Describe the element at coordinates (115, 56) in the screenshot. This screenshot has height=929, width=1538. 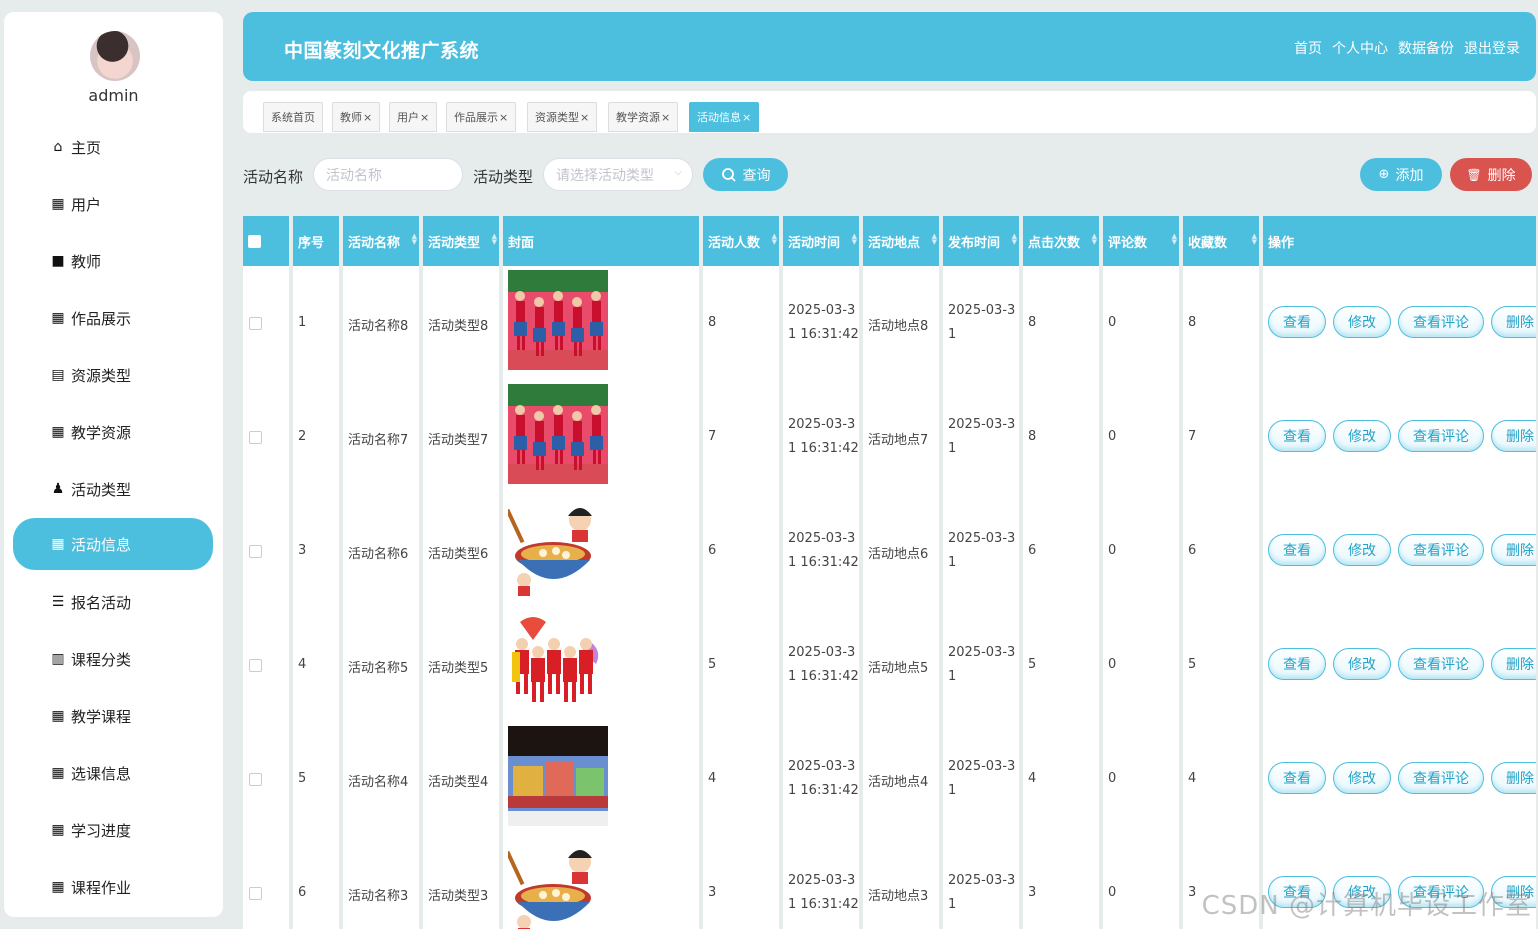
I see `avatar` at that location.